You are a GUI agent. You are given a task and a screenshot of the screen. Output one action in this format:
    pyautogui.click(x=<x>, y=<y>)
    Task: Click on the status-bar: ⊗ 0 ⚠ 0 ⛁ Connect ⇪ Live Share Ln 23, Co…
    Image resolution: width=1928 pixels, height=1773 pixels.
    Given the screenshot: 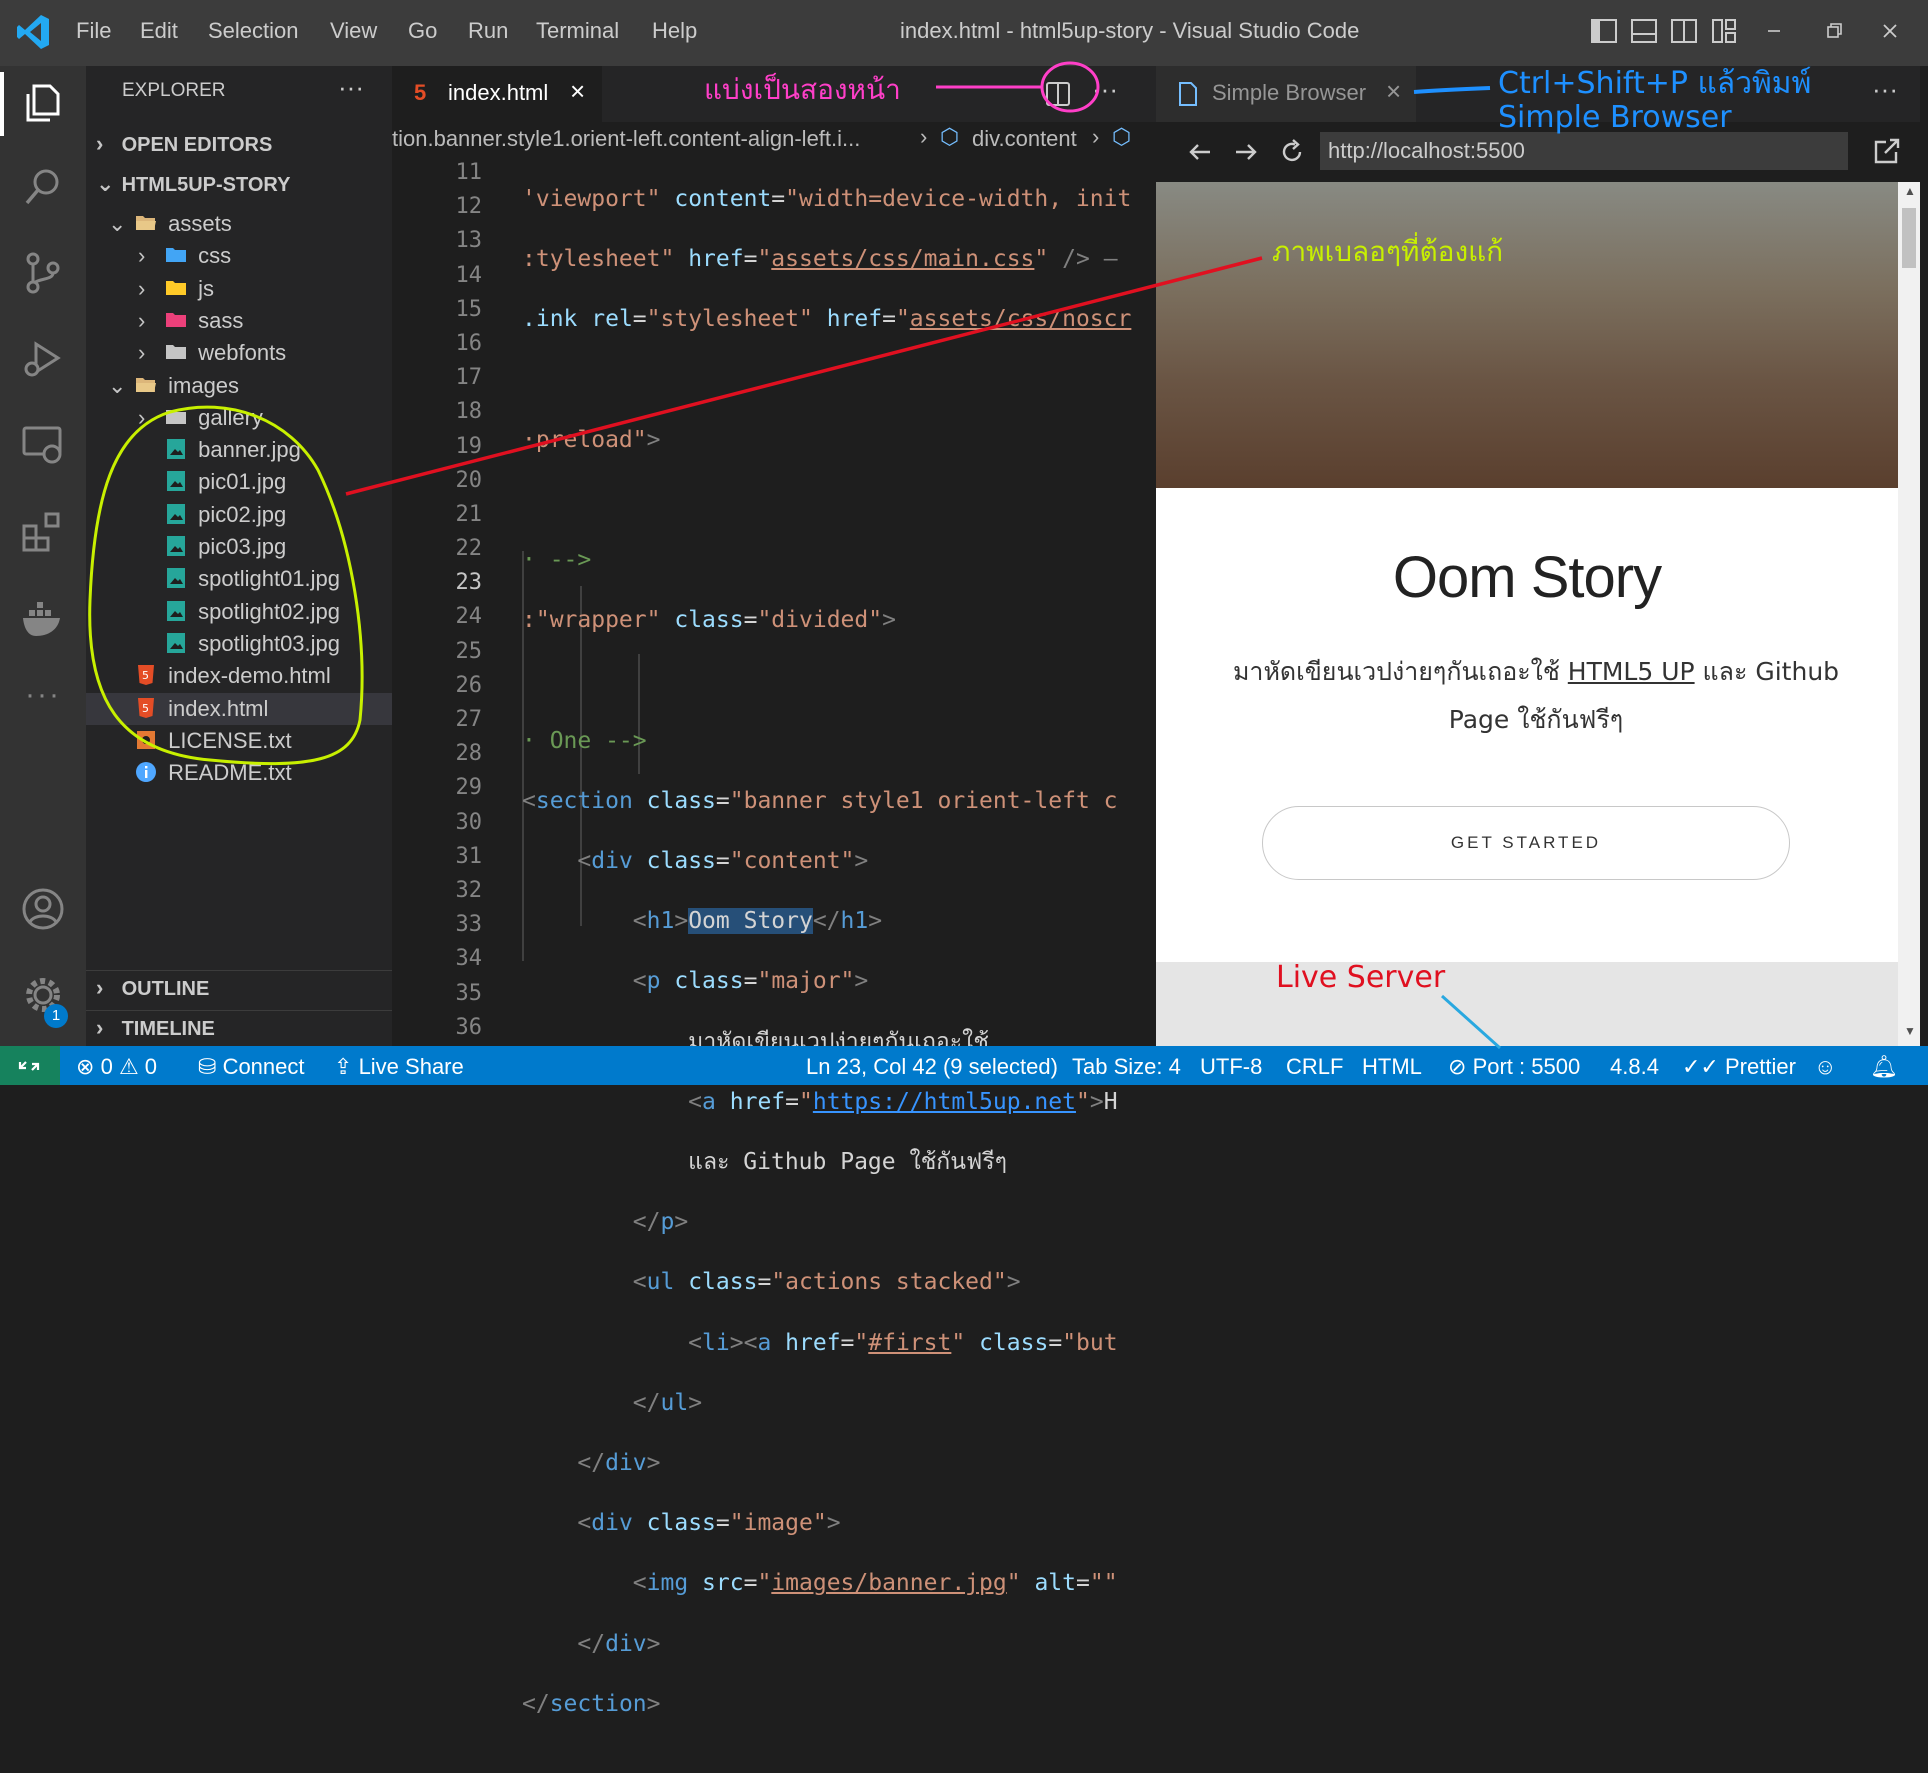 What is the action you would take?
    pyautogui.click(x=964, y=1065)
    